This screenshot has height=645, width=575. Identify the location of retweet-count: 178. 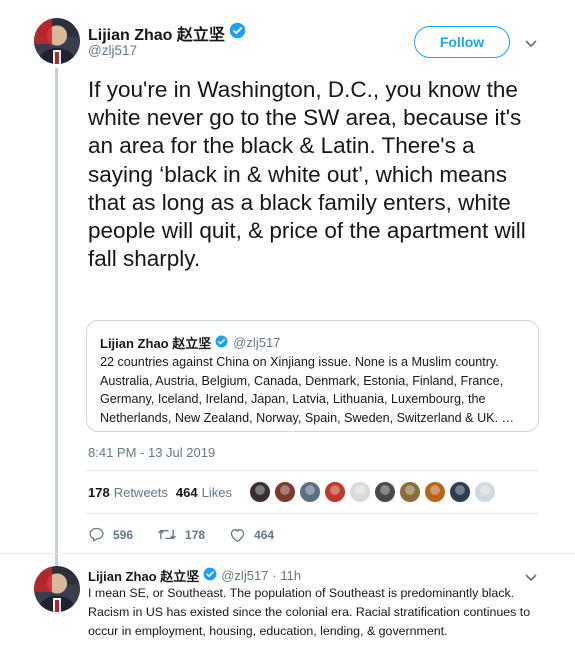
(195, 534).